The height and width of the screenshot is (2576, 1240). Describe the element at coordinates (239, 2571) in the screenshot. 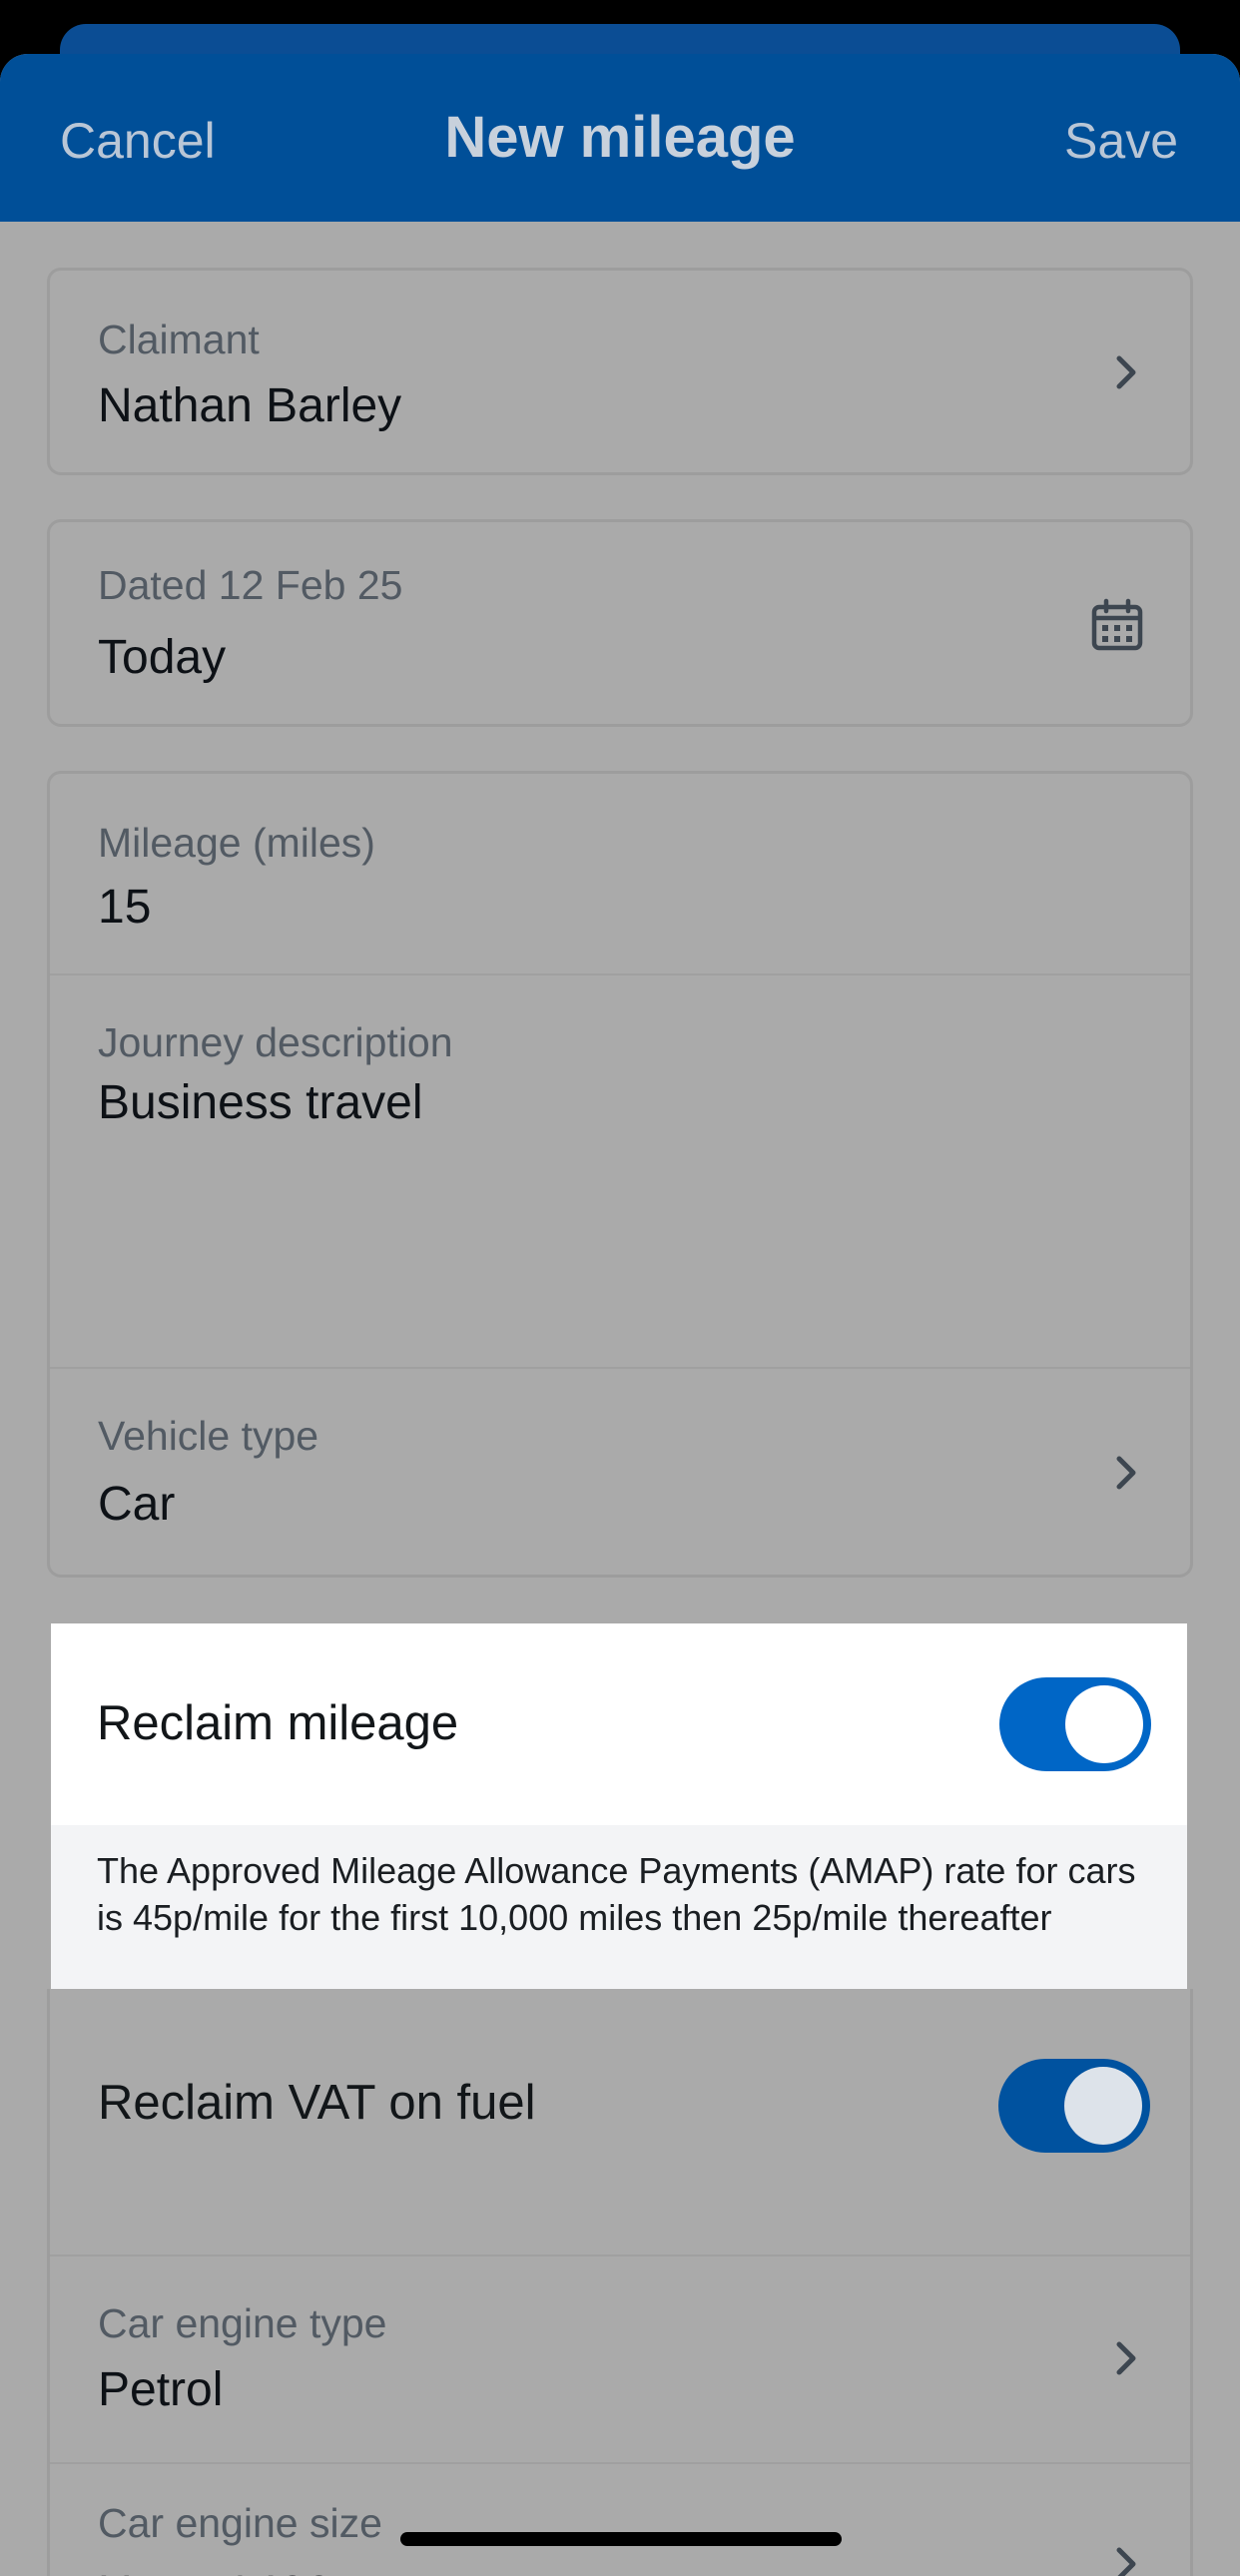

I see `engine-size-value: Up to 1400cc` at that location.